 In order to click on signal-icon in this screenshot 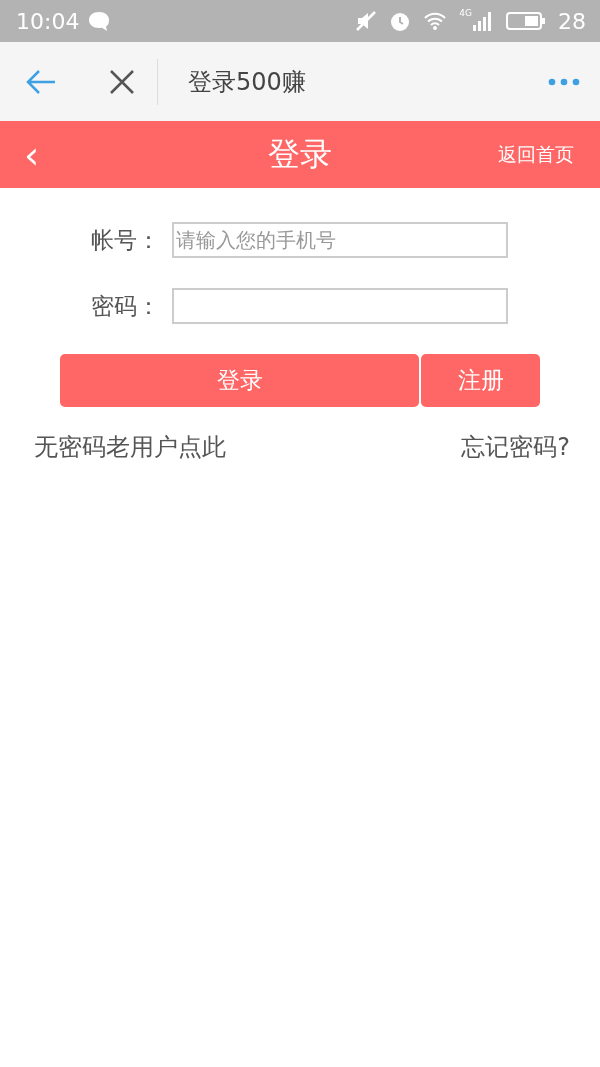, I will do `click(483, 21)`.